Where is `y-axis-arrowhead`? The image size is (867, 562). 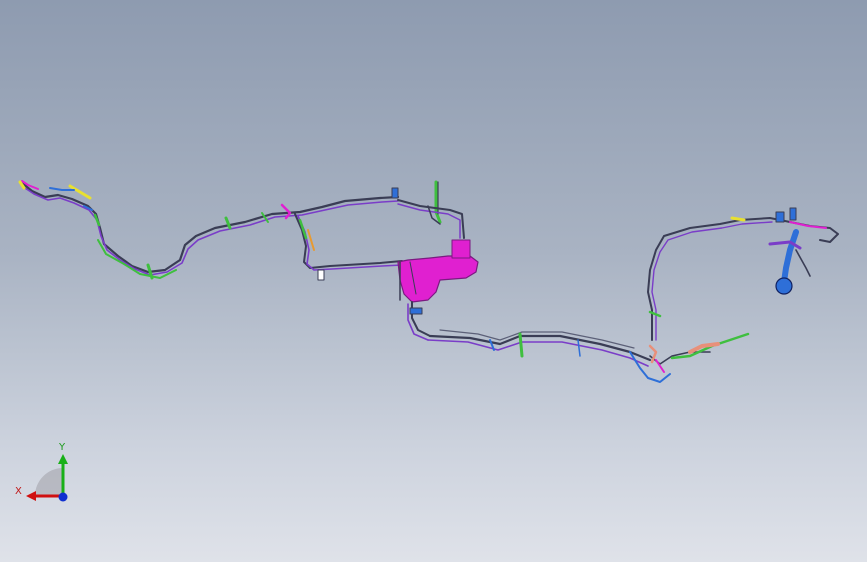 y-axis-arrowhead is located at coordinates (63, 459).